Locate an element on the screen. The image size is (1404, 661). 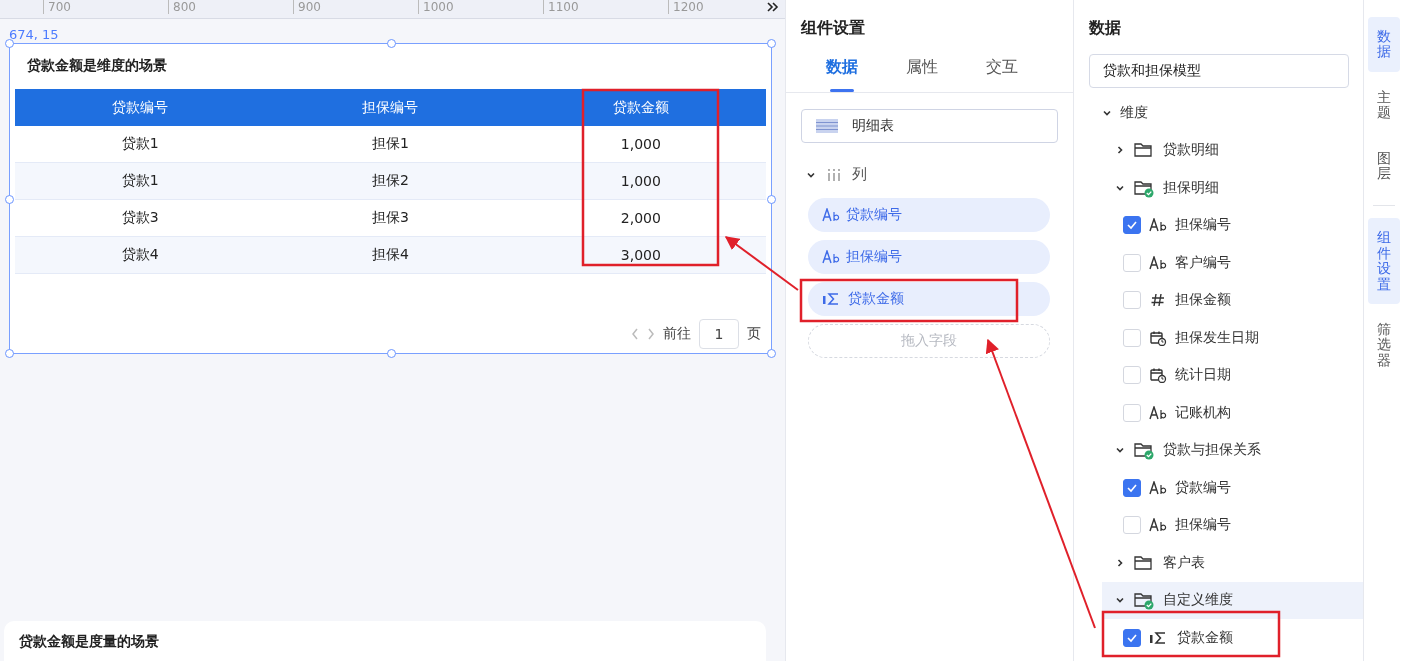
ruler-label: 900 is located at coordinates (307, 7).